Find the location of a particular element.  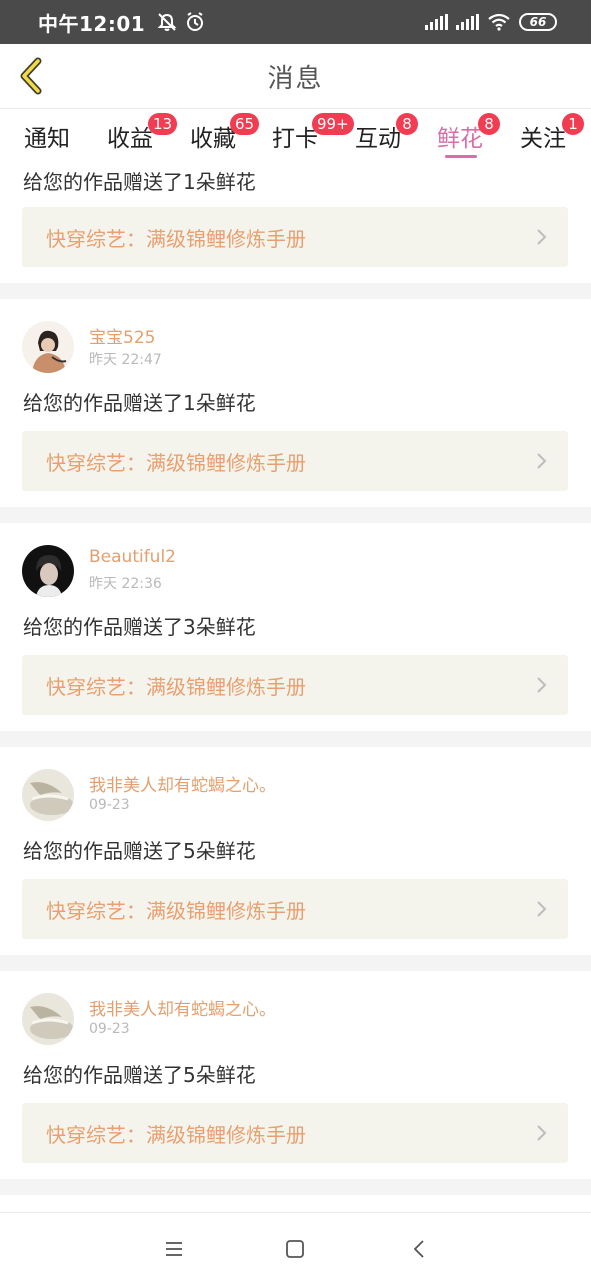

system-nav-bar is located at coordinates (295, 1246).